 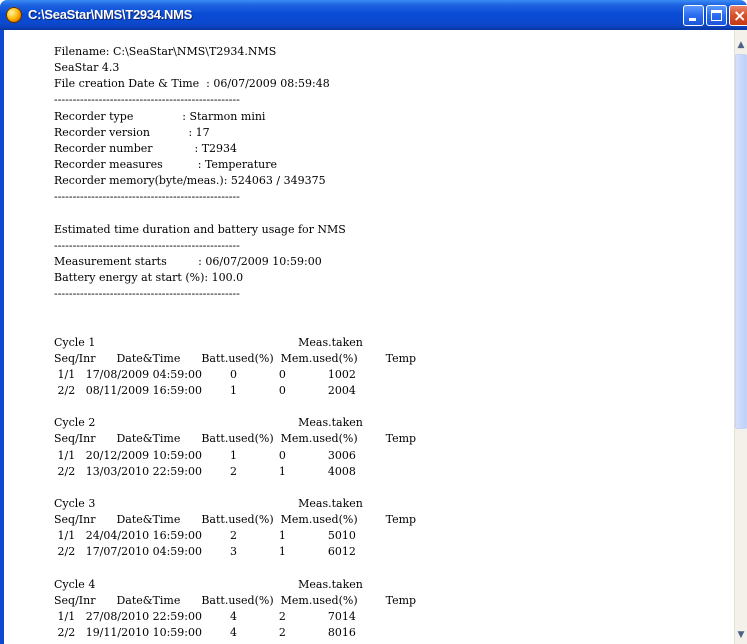 I want to click on scroll-down-icon: ▼, so click(x=741, y=635).